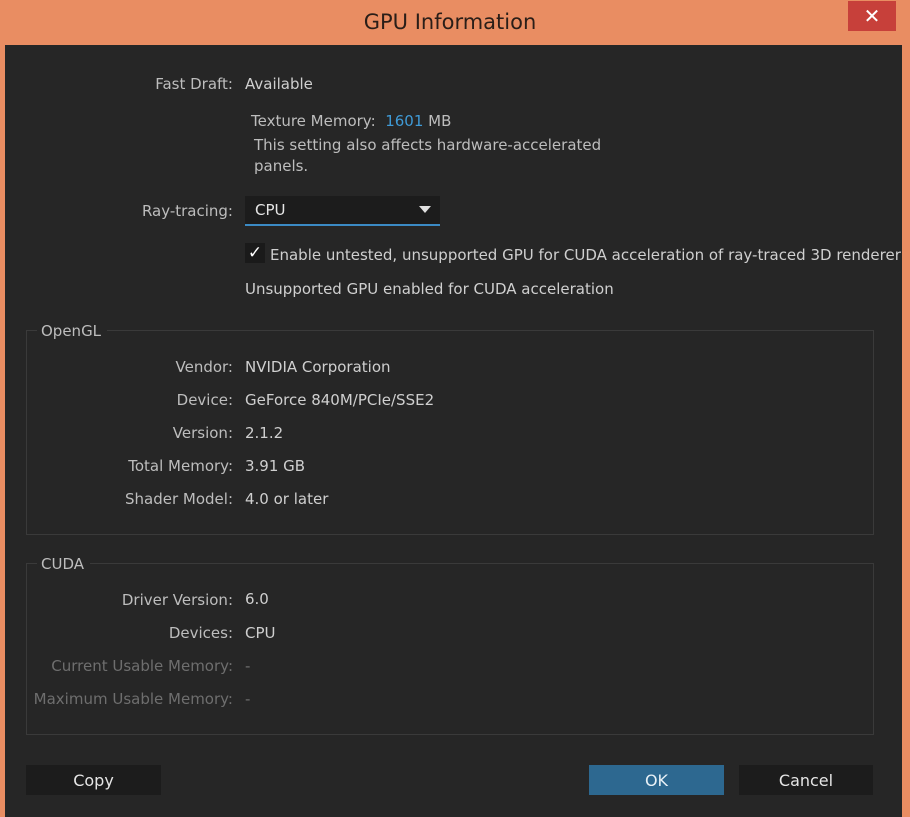 This screenshot has height=817, width=910. I want to click on ray-tracing-select: CPU, so click(342, 211).